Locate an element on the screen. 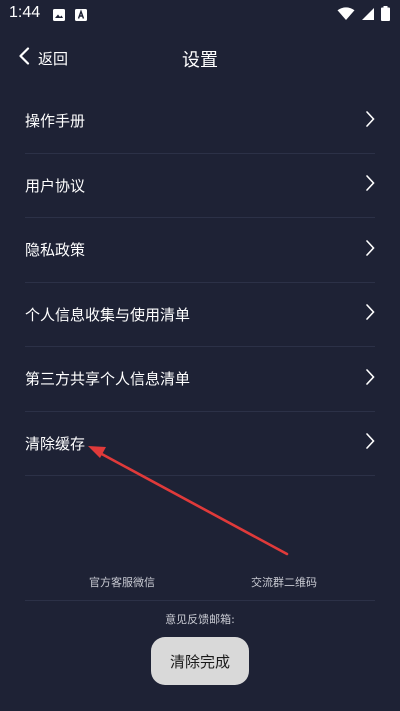  menu-item-label: 个人信息收集与使用清单 is located at coordinates (108, 314).